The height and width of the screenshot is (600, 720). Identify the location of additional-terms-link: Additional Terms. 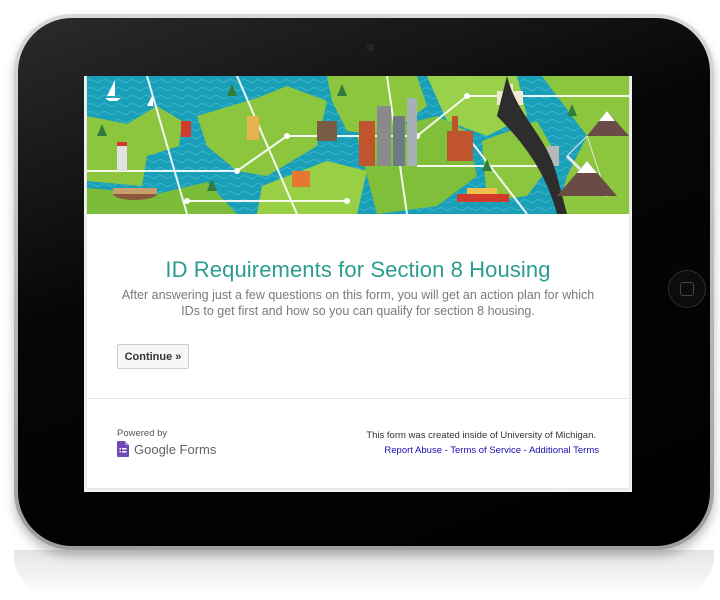
(564, 450).